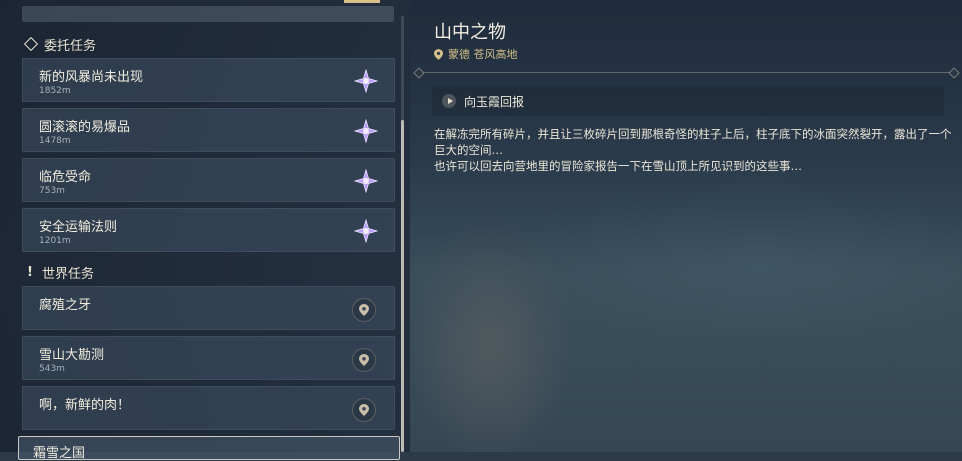  I want to click on quest-distance: 543m, so click(52, 369).